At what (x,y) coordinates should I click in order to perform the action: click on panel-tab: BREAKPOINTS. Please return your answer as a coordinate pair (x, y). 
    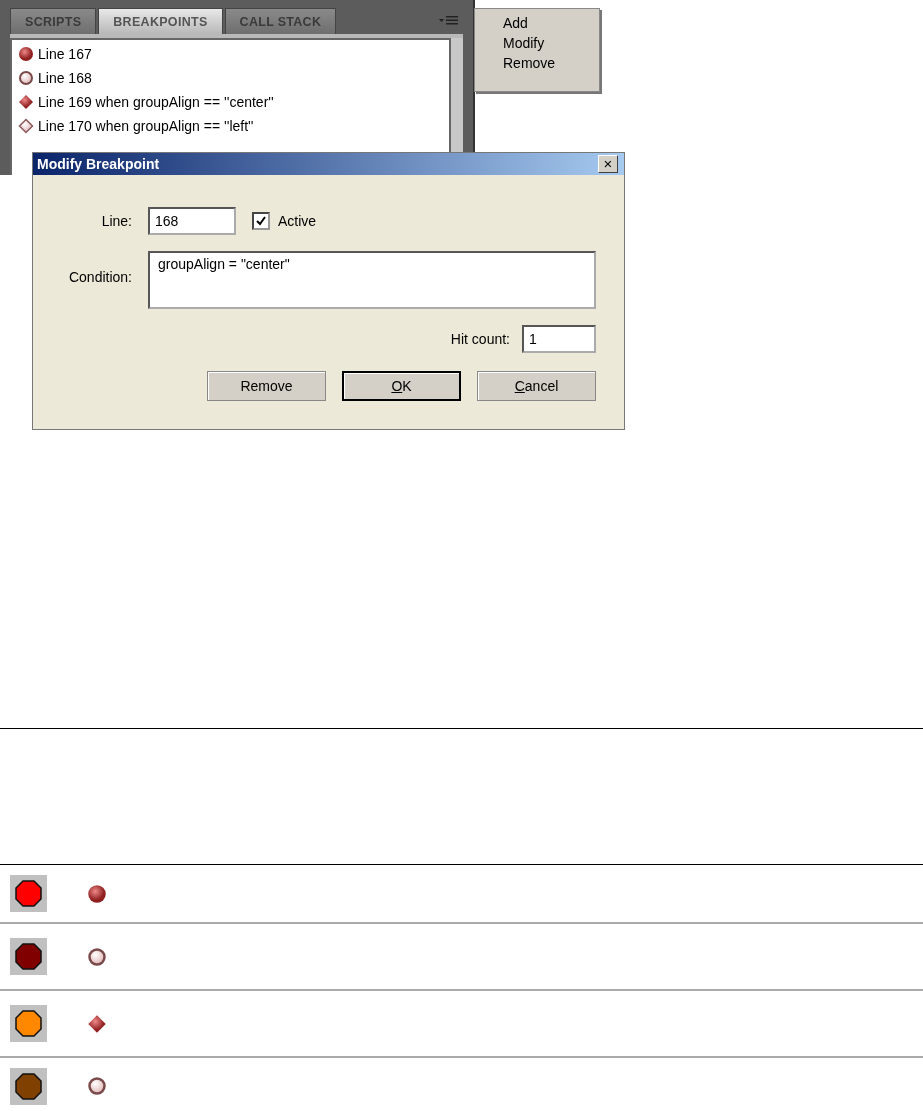
    Looking at the image, I should click on (160, 21).